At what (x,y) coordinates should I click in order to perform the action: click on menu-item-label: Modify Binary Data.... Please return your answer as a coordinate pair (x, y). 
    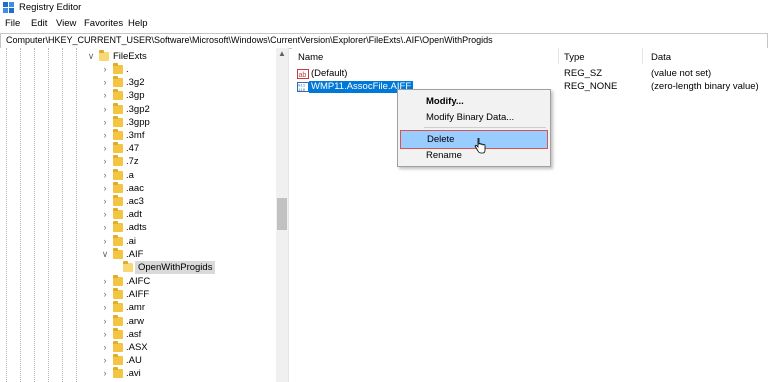
    Looking at the image, I should click on (470, 117).